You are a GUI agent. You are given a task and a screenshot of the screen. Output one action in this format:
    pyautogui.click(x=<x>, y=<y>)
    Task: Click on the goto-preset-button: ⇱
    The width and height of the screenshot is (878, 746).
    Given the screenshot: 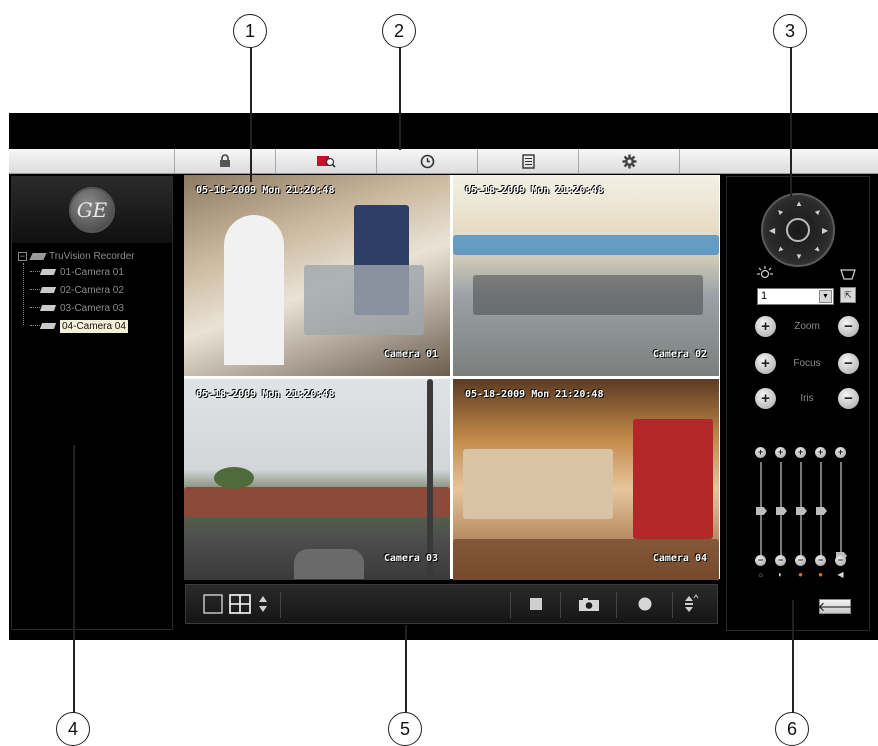 What is the action you would take?
    pyautogui.click(x=848, y=295)
    